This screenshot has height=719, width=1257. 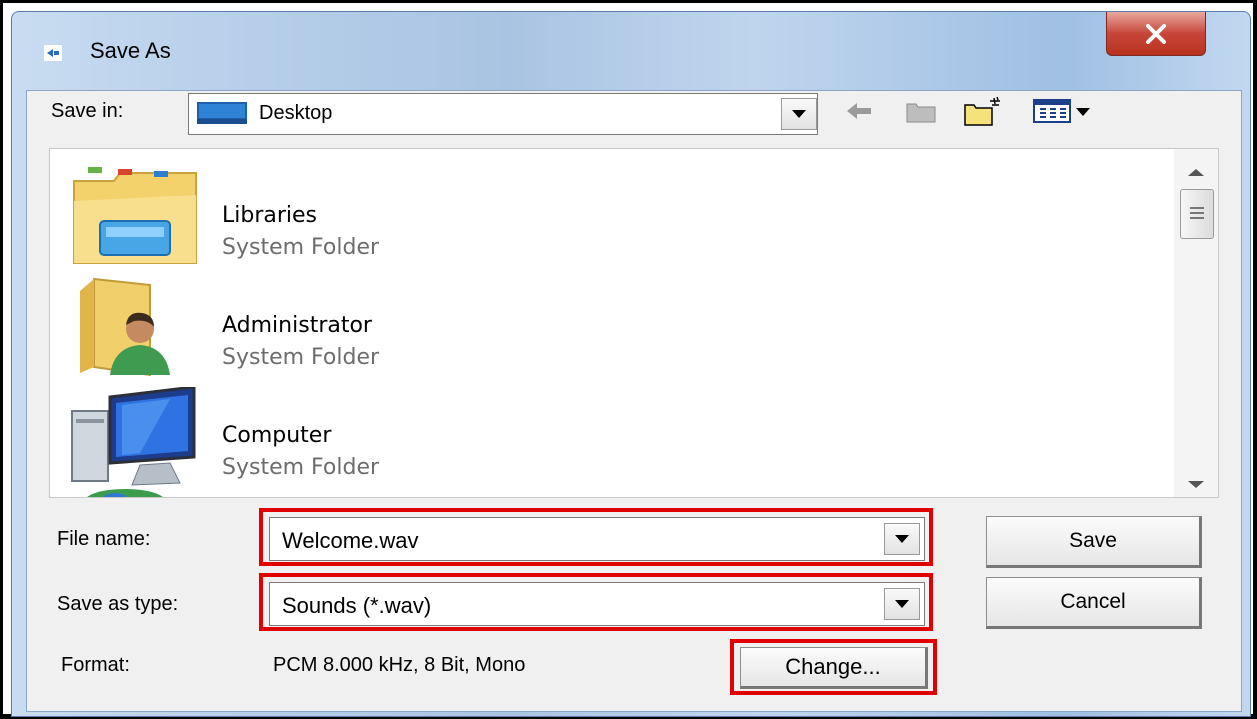 What do you see at coordinates (350, 222) in the screenshot?
I see `list-item: Libraries System Folder` at bounding box center [350, 222].